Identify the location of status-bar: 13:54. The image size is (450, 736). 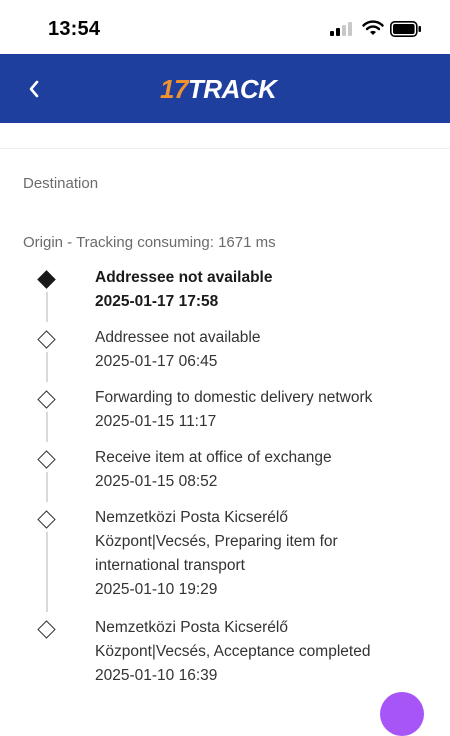
(225, 27).